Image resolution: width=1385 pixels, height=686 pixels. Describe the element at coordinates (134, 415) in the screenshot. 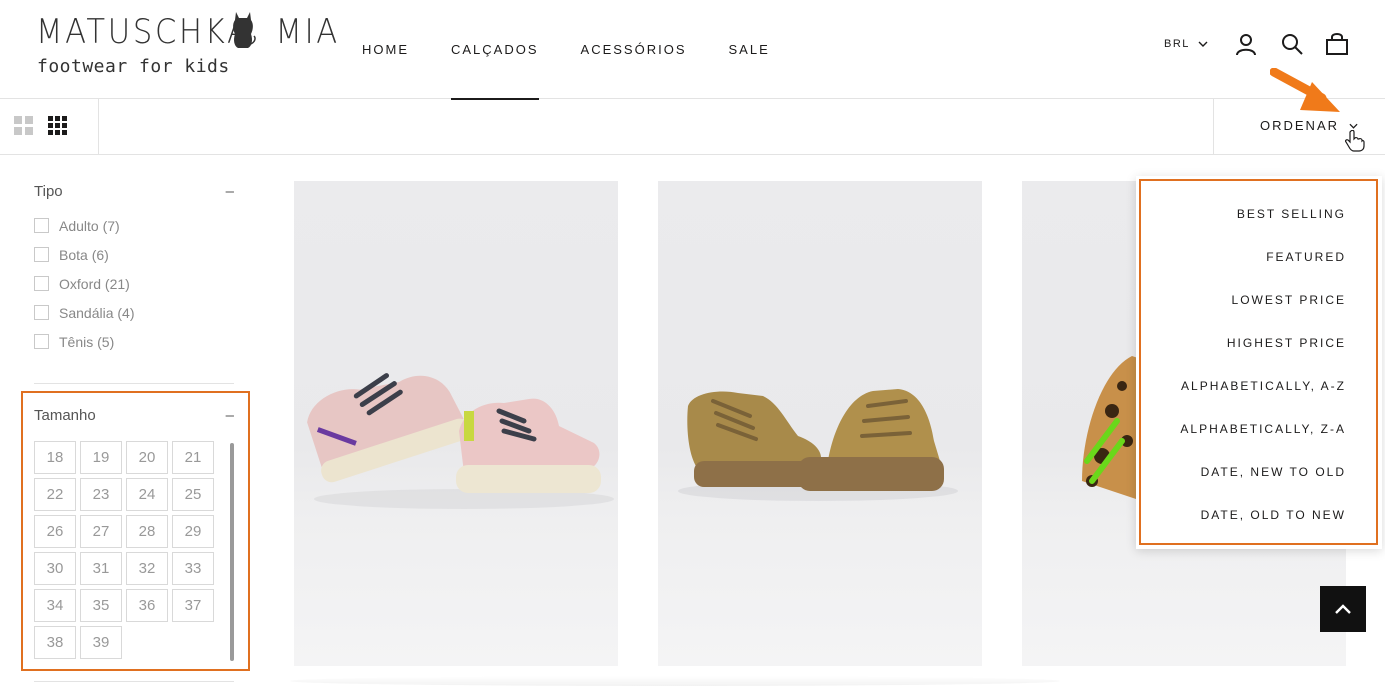

I see `filter-tamanho-header: Tamanho –` at that location.